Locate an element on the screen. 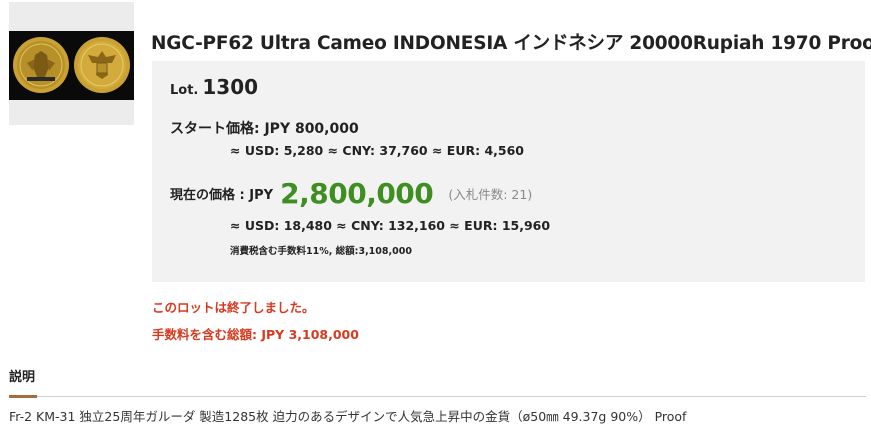  coin-obverse-icon is located at coordinates (41, 65).